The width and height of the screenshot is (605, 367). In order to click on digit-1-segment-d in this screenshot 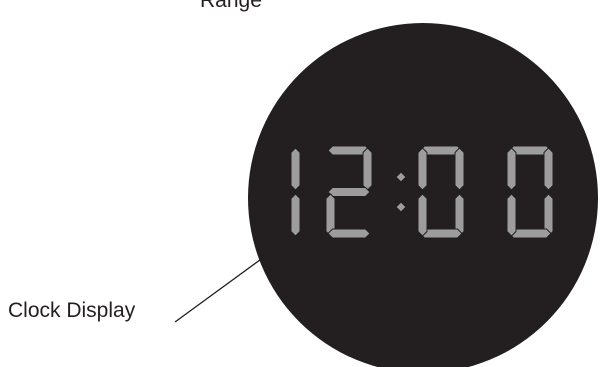, I will do `click(349, 233)`.